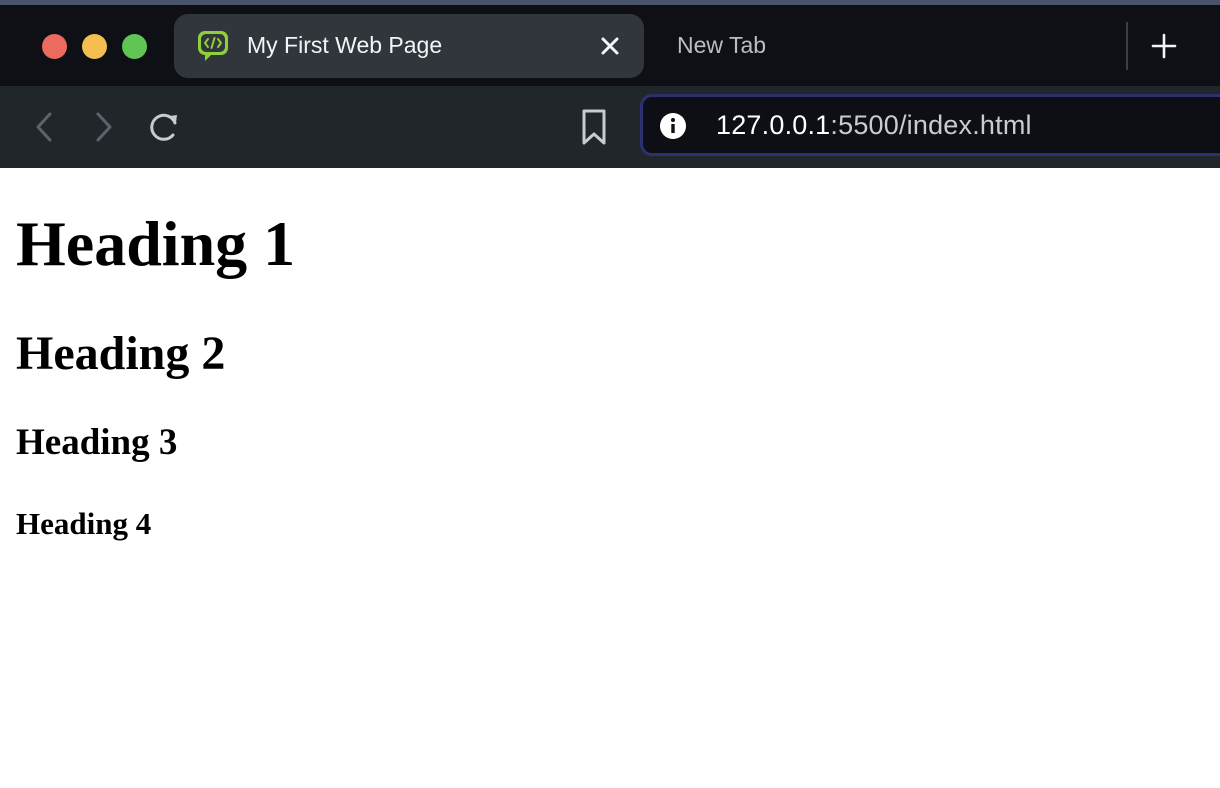 Image resolution: width=1220 pixels, height=788 pixels. Describe the element at coordinates (673, 126) in the screenshot. I see `info-icon` at that location.